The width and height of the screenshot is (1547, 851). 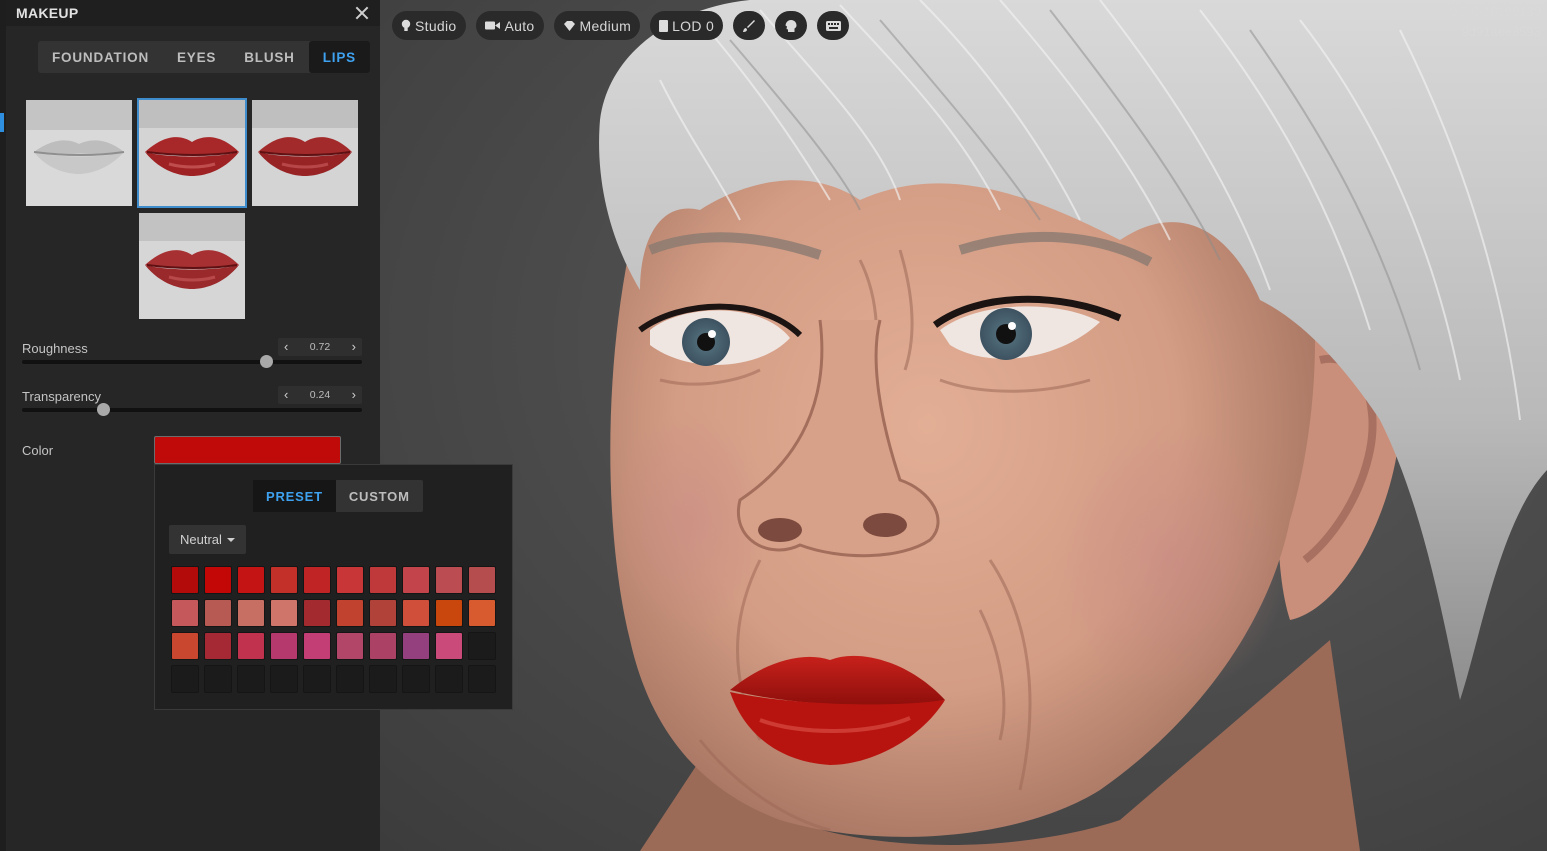 I want to click on roughness-value: 0.72, so click(x=320, y=347).